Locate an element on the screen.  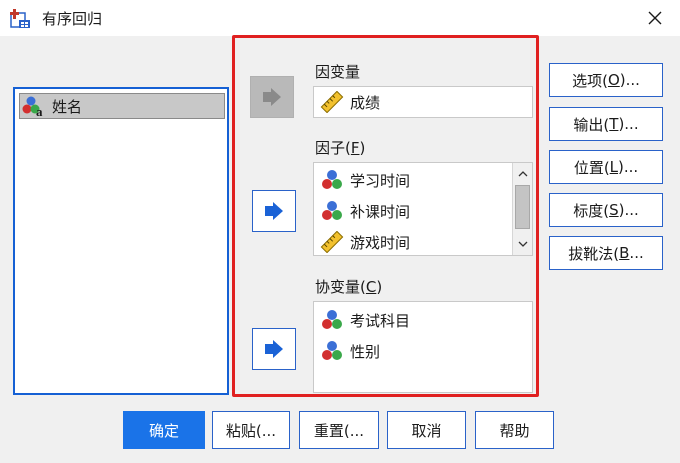
dependent-variable: 成绩 is located at coordinates (350, 102).